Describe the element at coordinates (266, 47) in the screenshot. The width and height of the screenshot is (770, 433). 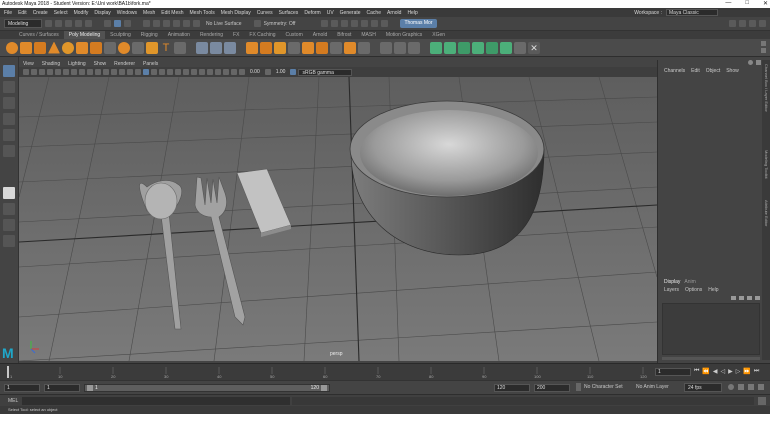
I see `boolean-difference-icon` at that location.